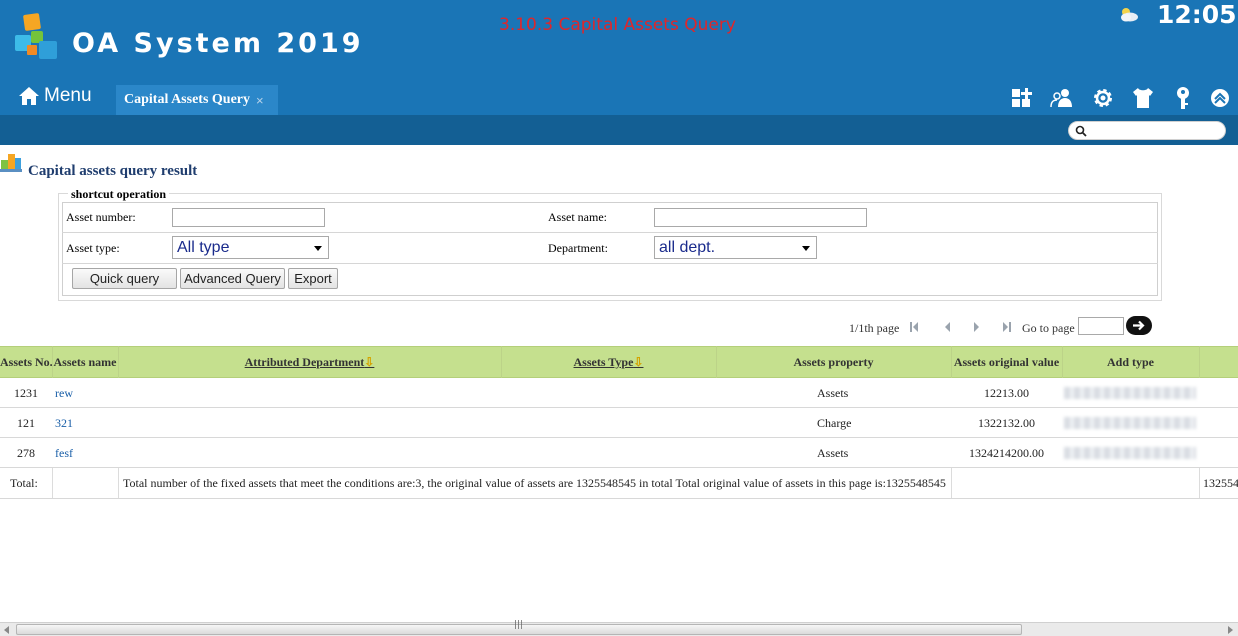  I want to click on section-title: 3.10.3 Capital Assets Query, so click(617, 25).